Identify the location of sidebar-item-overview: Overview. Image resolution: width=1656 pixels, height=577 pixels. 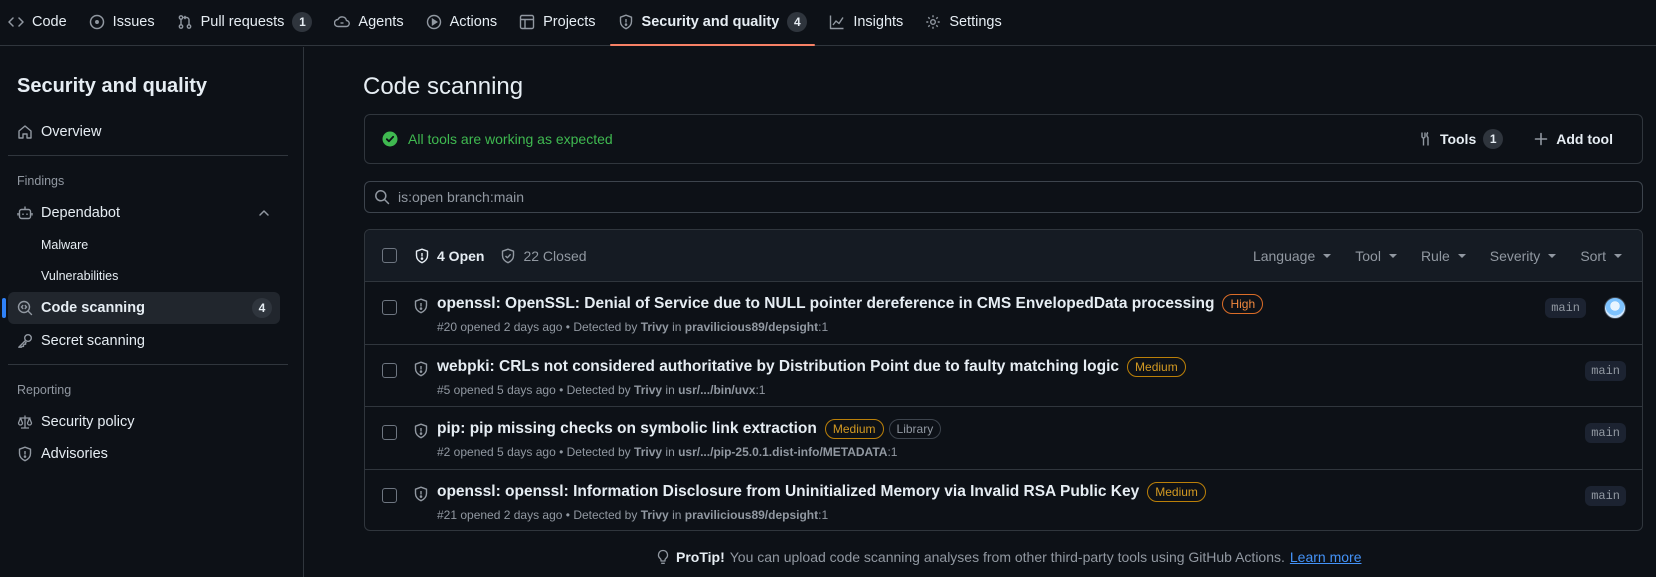
(144, 132).